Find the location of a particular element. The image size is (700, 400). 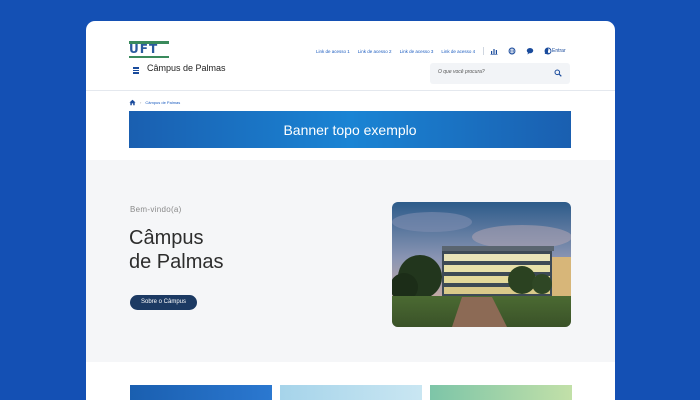

quick-link-1: Link de acesso 1 is located at coordinates (333, 51).